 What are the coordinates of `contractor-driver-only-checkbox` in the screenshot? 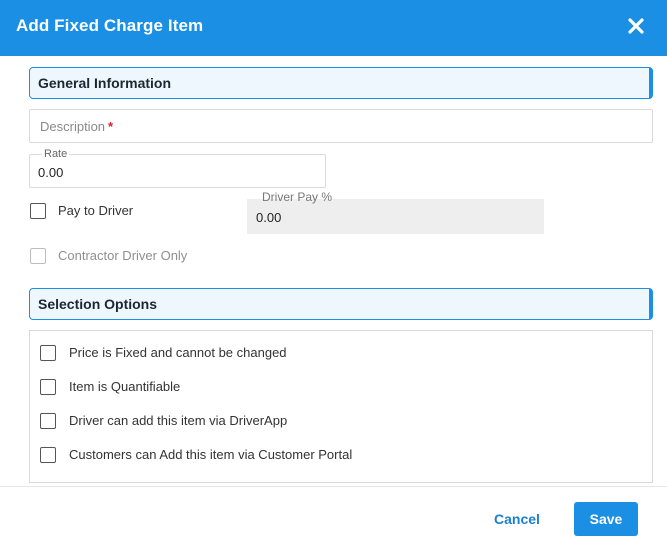 It's located at (38, 256).